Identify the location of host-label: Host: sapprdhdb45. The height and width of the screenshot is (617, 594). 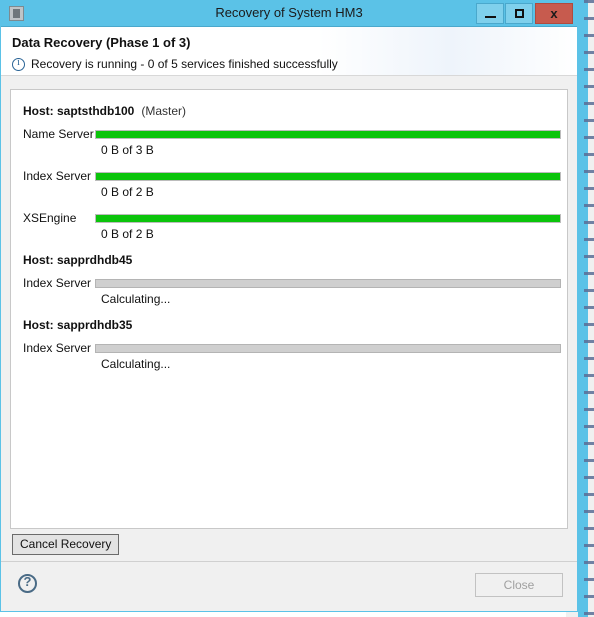
(78, 260).